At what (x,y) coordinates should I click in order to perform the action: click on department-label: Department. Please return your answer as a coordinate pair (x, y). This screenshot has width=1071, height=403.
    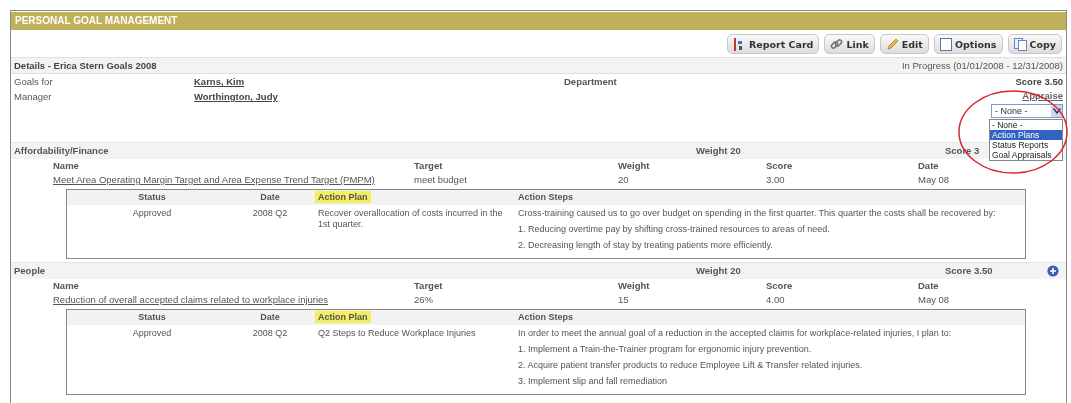
    Looking at the image, I should click on (590, 82).